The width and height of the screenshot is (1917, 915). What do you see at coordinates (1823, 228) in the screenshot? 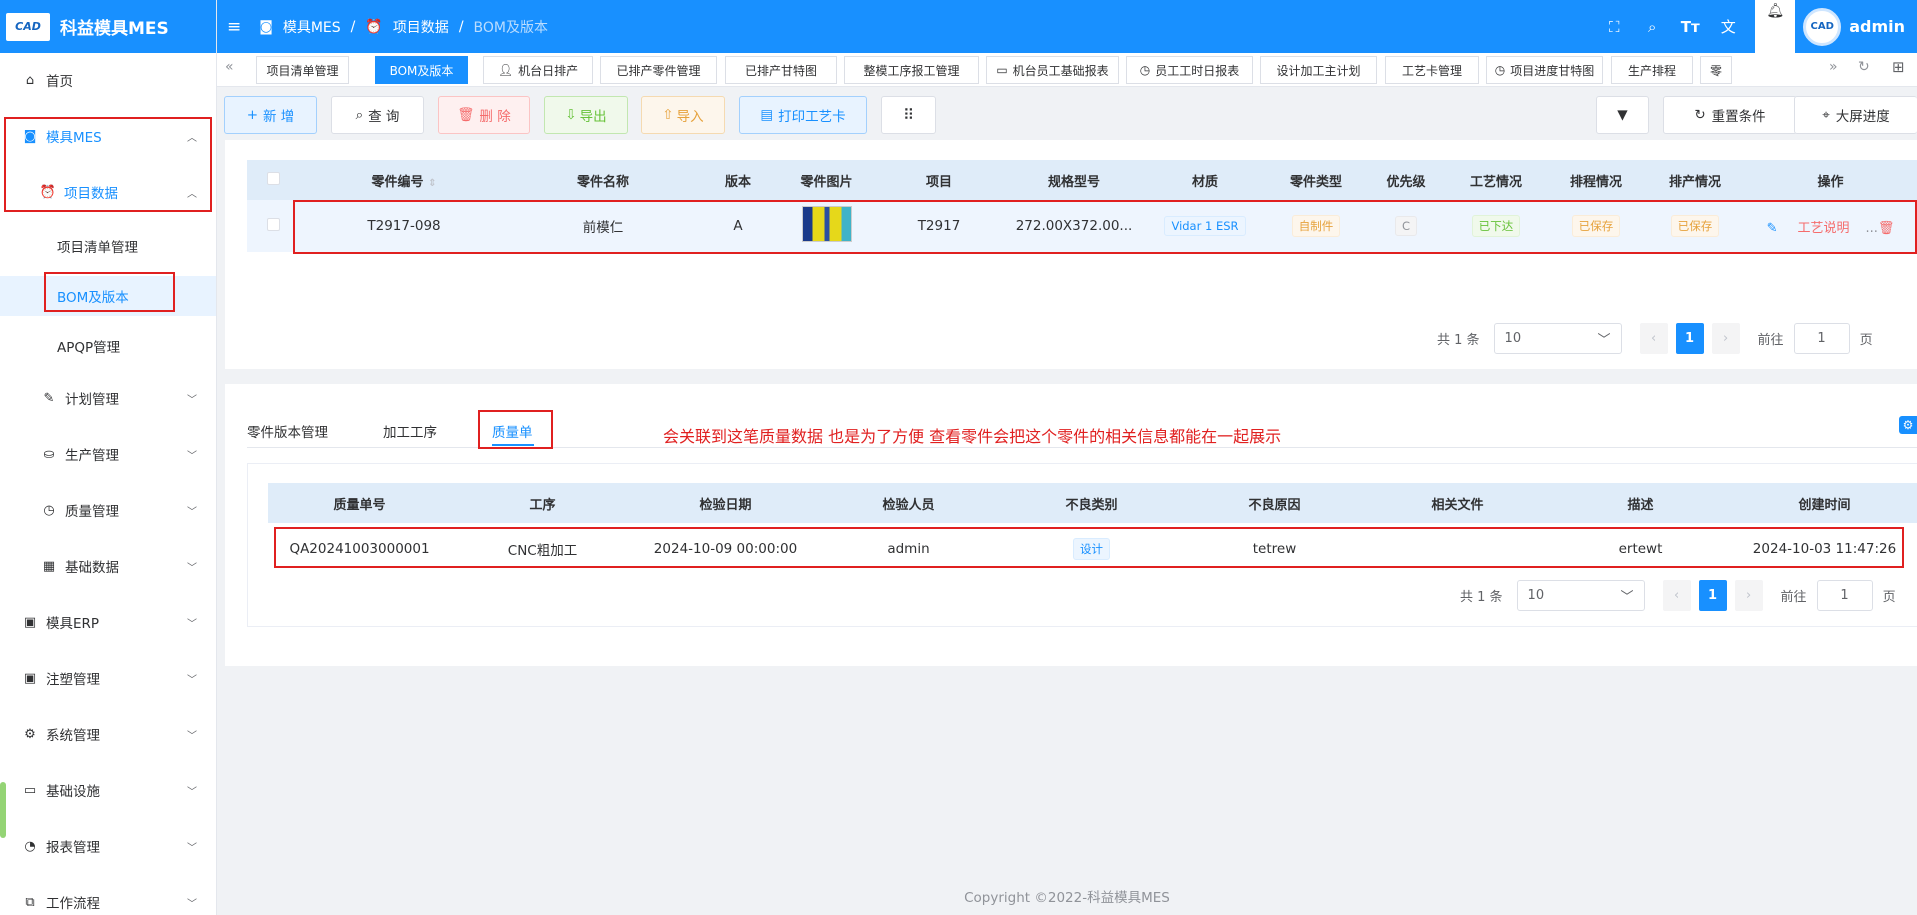
I see `process-note-link: 工艺说明` at bounding box center [1823, 228].